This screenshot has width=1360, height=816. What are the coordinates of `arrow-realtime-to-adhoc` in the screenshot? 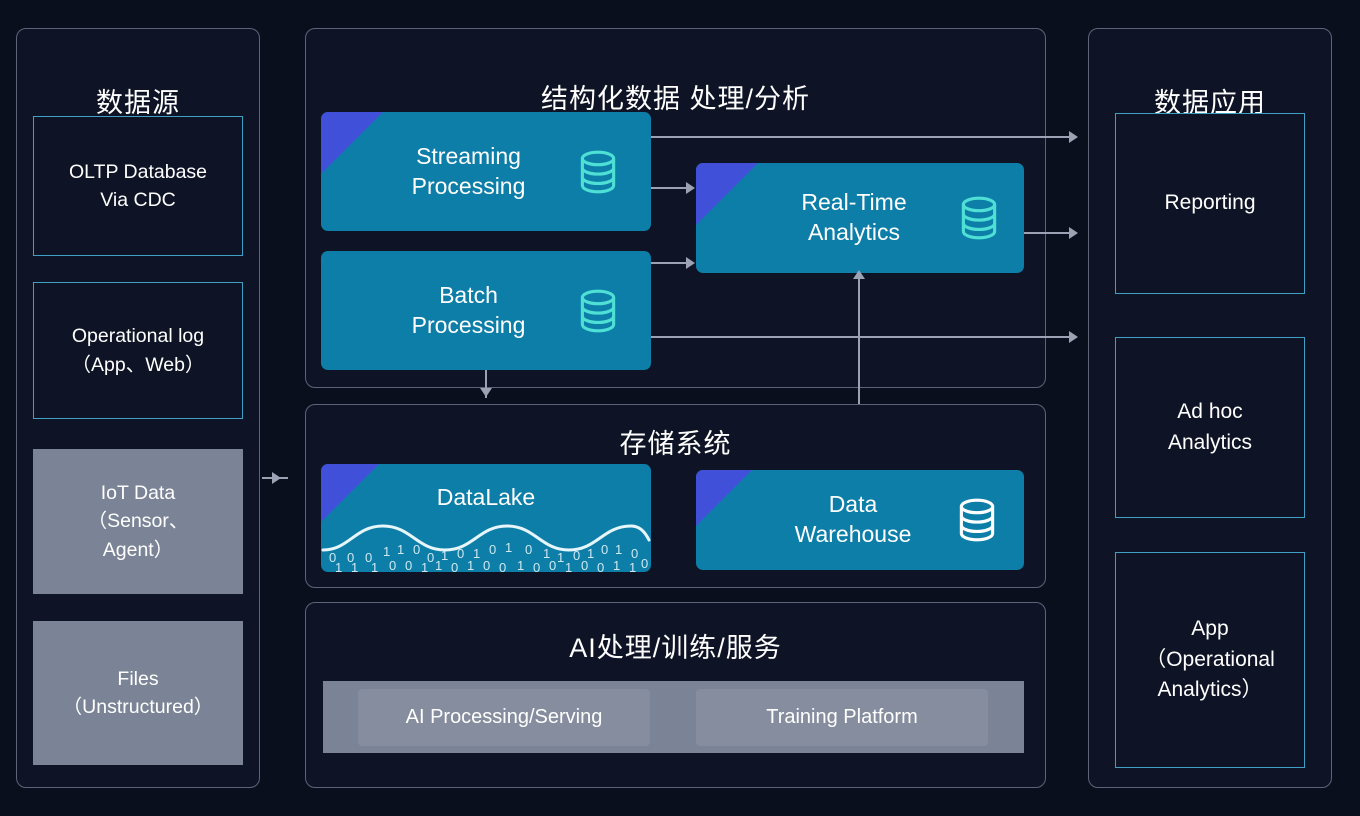 It's located at (1073, 232).